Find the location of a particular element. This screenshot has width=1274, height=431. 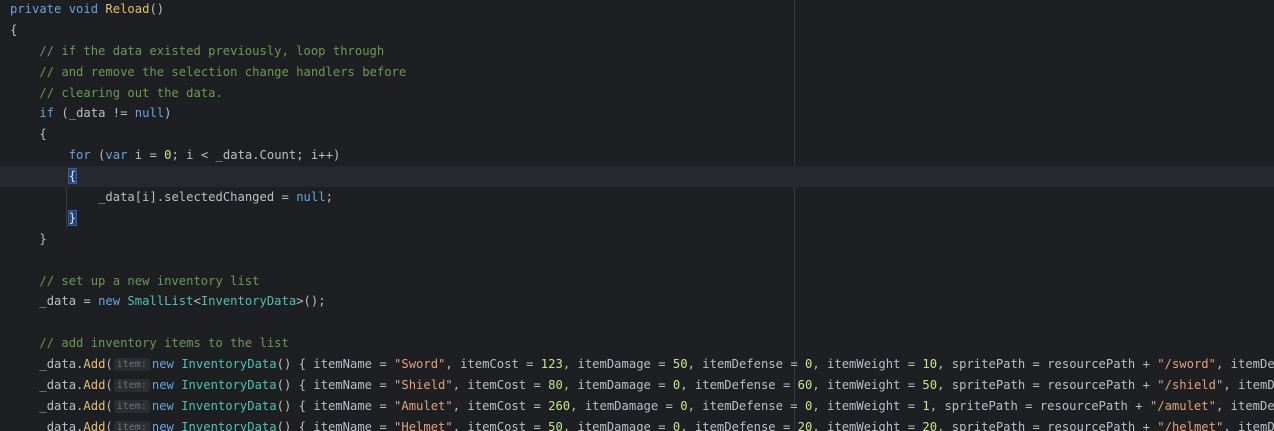

type-name: SmallList is located at coordinates (160, 301).